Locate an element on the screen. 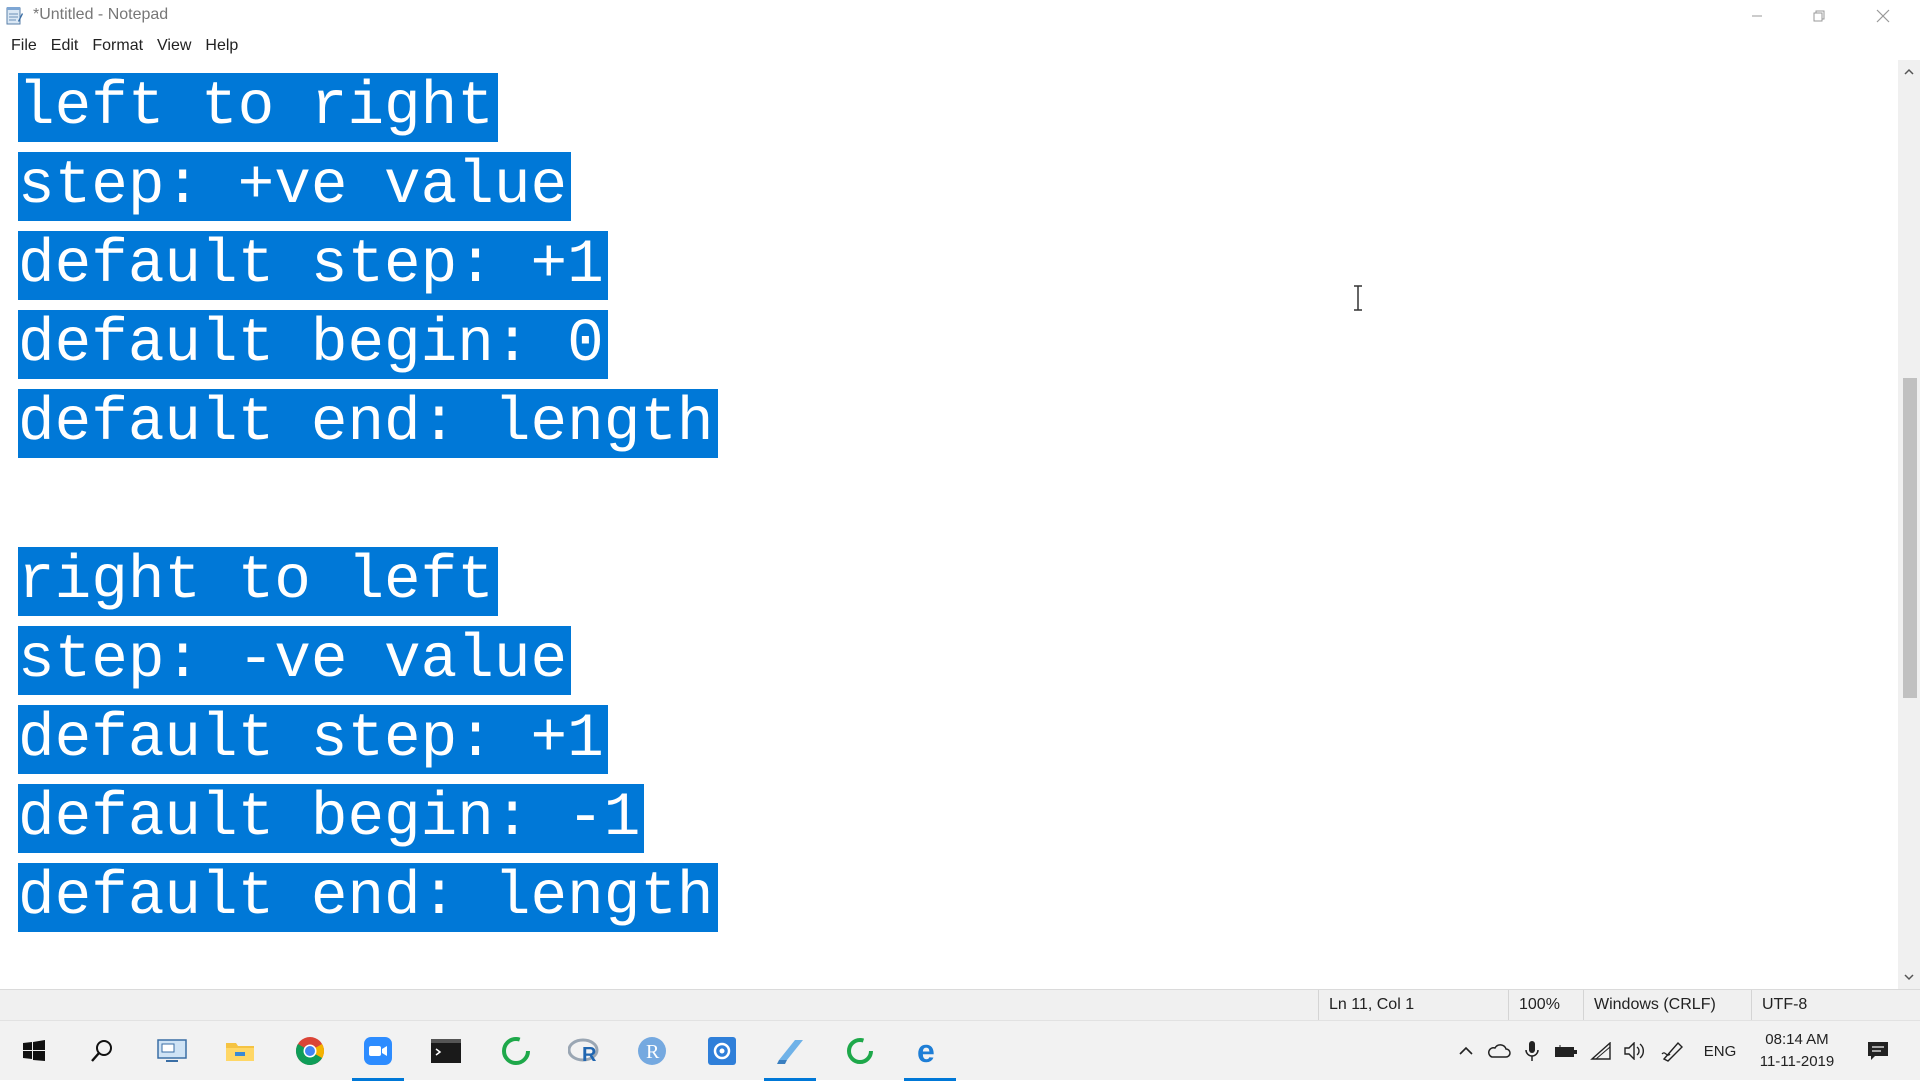 Image resolution: width=1920 pixels, height=1081 pixels. action-center-button is located at coordinates (1878, 1051).